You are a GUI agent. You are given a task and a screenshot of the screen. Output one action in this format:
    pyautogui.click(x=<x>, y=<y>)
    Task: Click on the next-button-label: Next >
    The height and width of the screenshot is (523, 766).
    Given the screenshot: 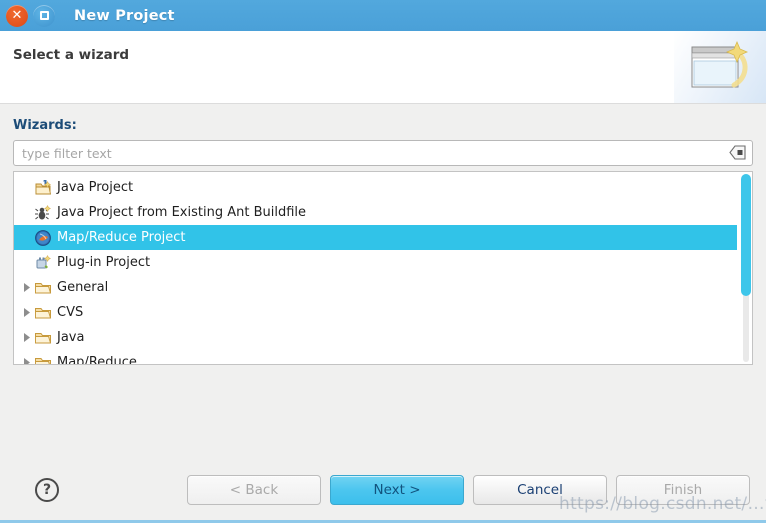 What is the action you would take?
    pyautogui.click(x=397, y=490)
    